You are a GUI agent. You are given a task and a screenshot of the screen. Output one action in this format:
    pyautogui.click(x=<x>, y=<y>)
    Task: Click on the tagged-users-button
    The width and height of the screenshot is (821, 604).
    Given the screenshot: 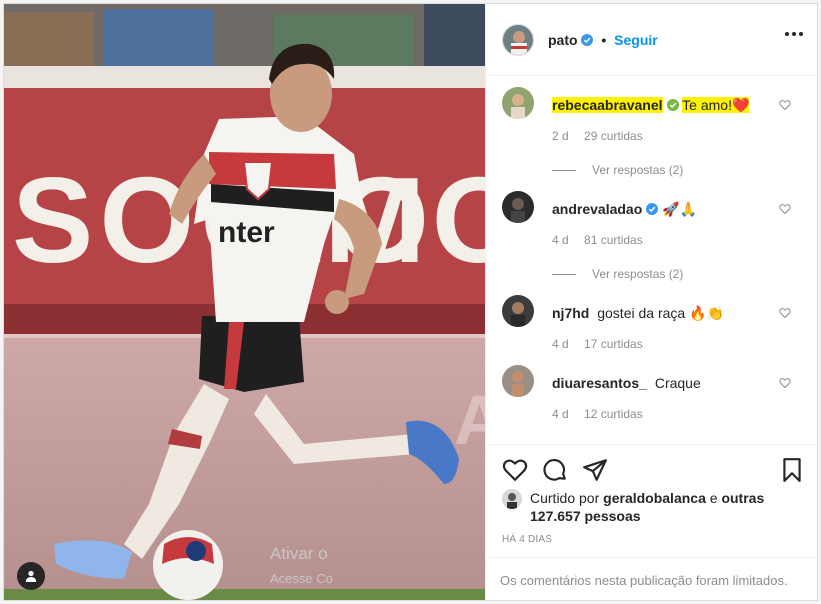 What is the action you would take?
    pyautogui.click(x=31, y=576)
    